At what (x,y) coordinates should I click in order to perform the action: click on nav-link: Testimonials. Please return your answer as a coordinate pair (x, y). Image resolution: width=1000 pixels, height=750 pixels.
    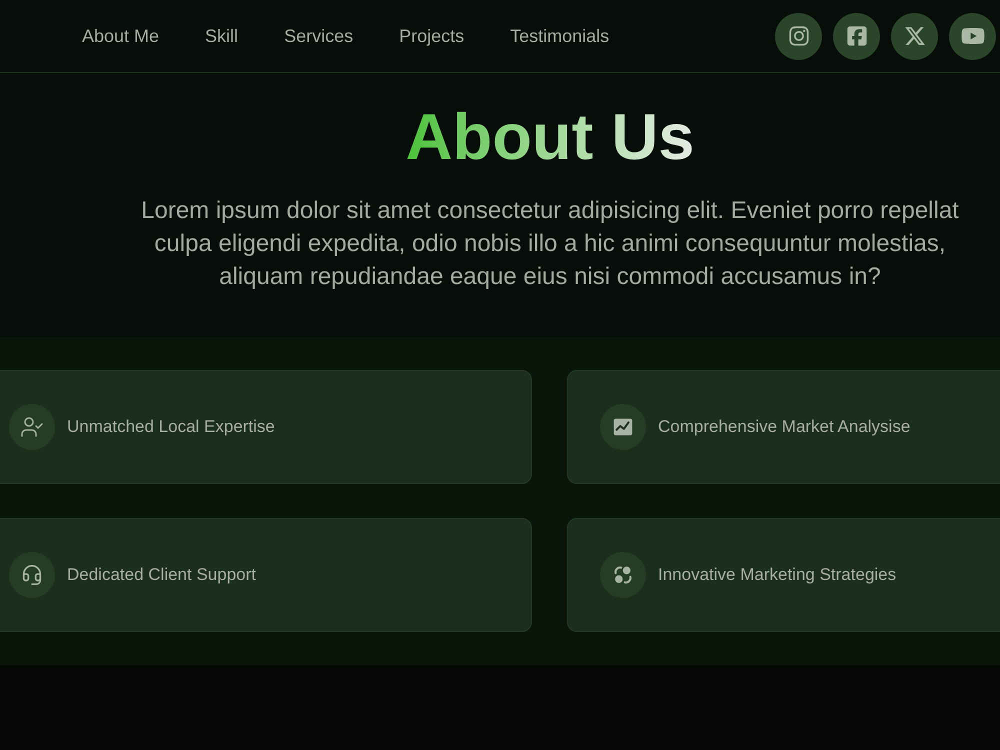
    Looking at the image, I should click on (560, 36).